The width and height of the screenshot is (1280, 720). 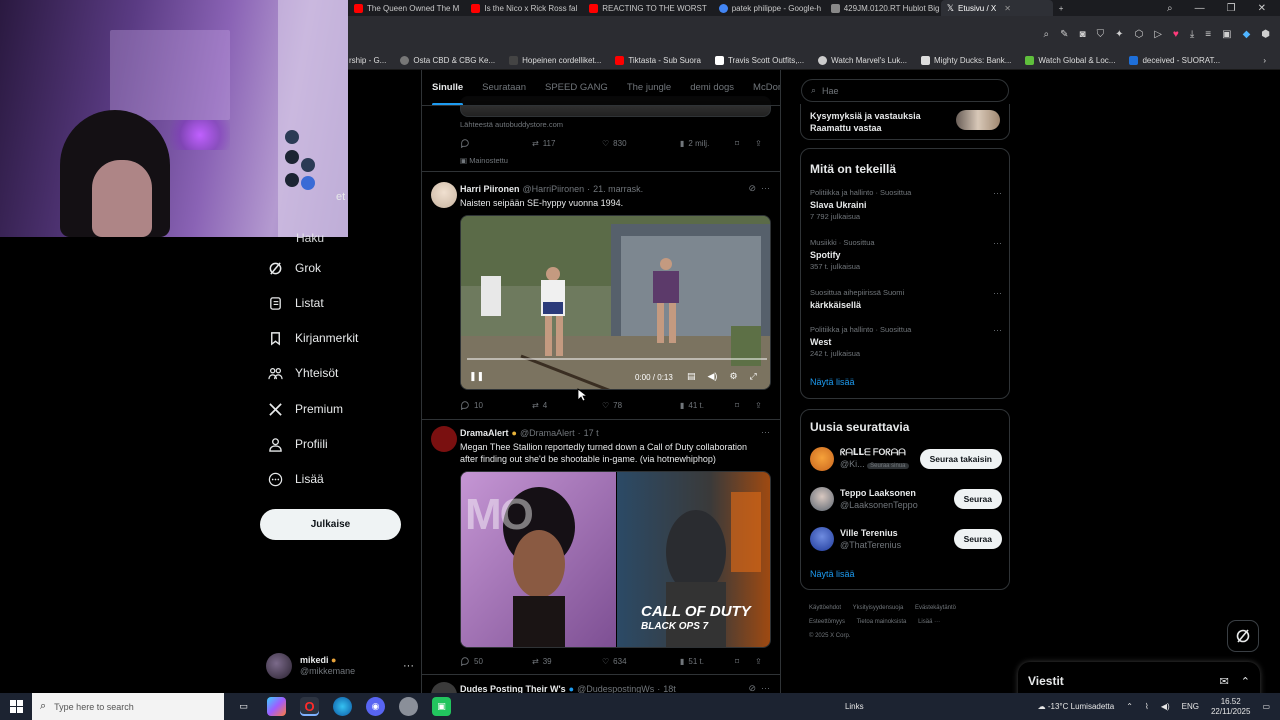 What do you see at coordinates (712, 87) in the screenshot?
I see `tab-demi-dogs: demi dogs` at bounding box center [712, 87].